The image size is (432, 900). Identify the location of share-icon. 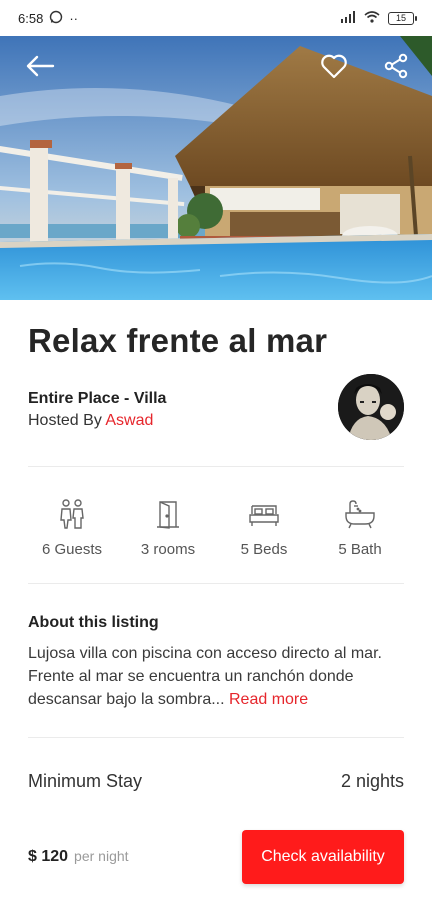
(396, 68).